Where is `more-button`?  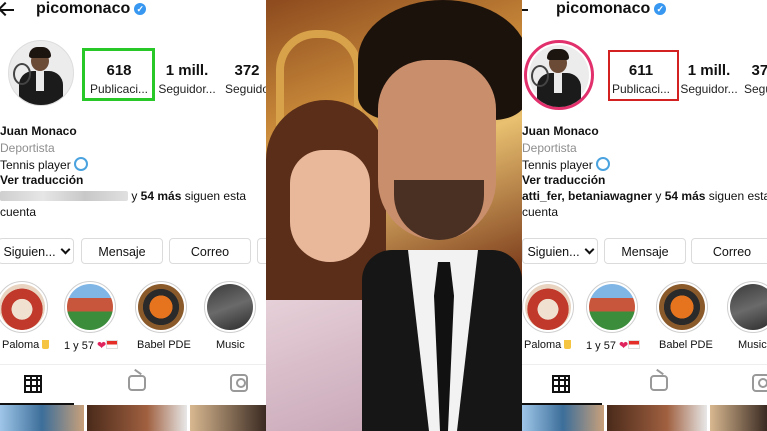
more-button is located at coordinates (261, 251).